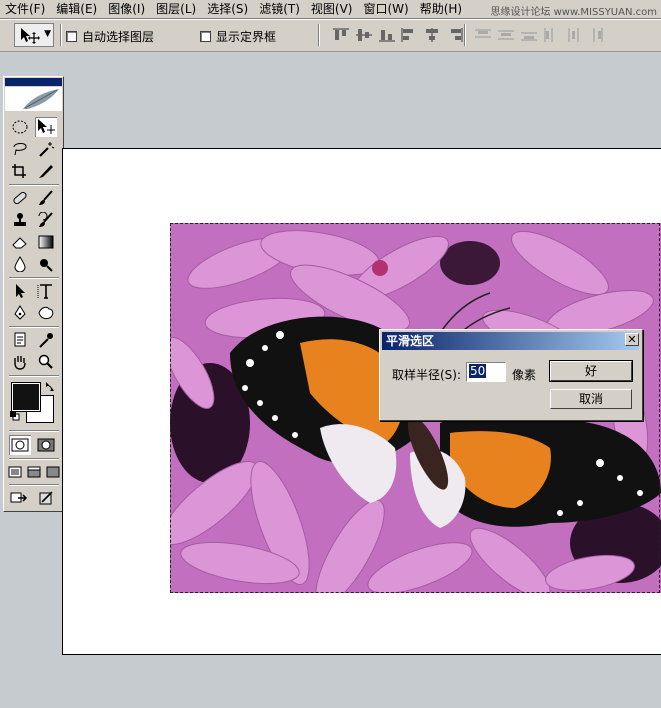 The width and height of the screenshot is (661, 708). I want to click on slice-tool, so click(46, 171).